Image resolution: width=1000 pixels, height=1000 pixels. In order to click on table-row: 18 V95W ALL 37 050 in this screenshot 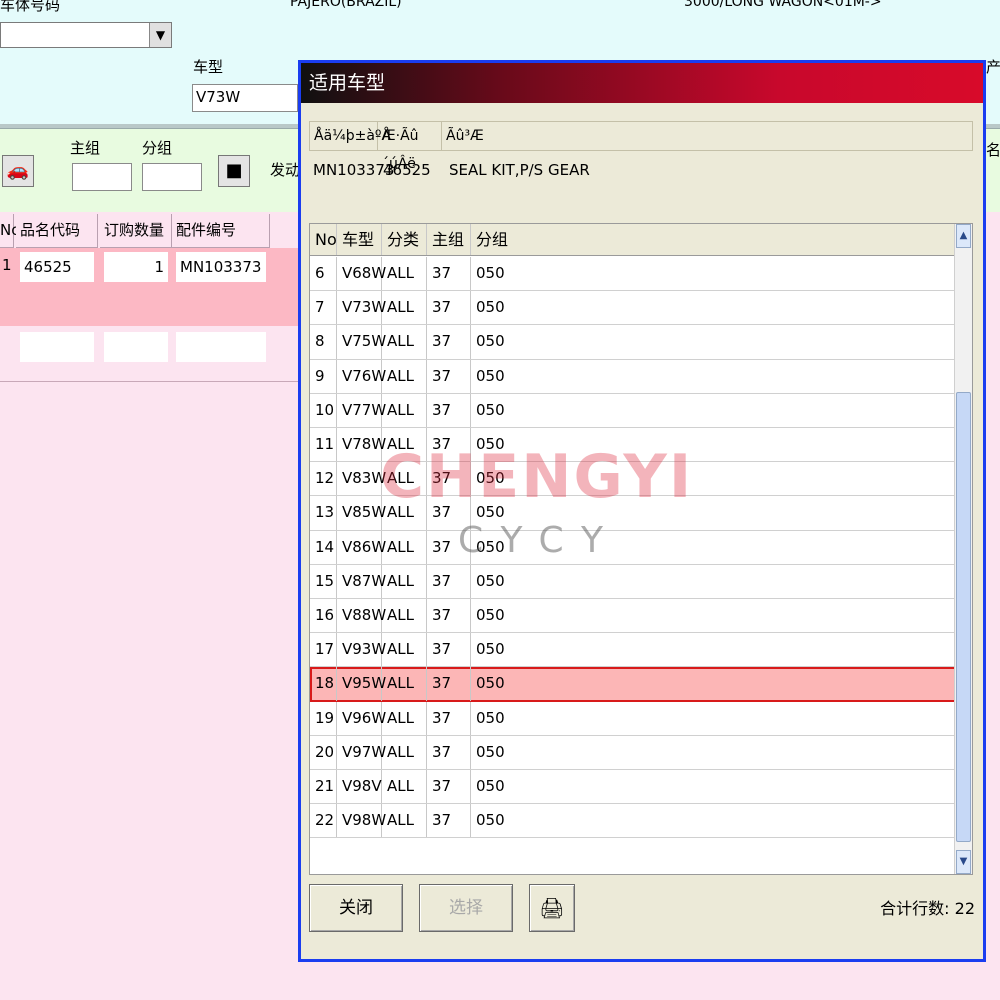, I will do `click(633, 684)`.